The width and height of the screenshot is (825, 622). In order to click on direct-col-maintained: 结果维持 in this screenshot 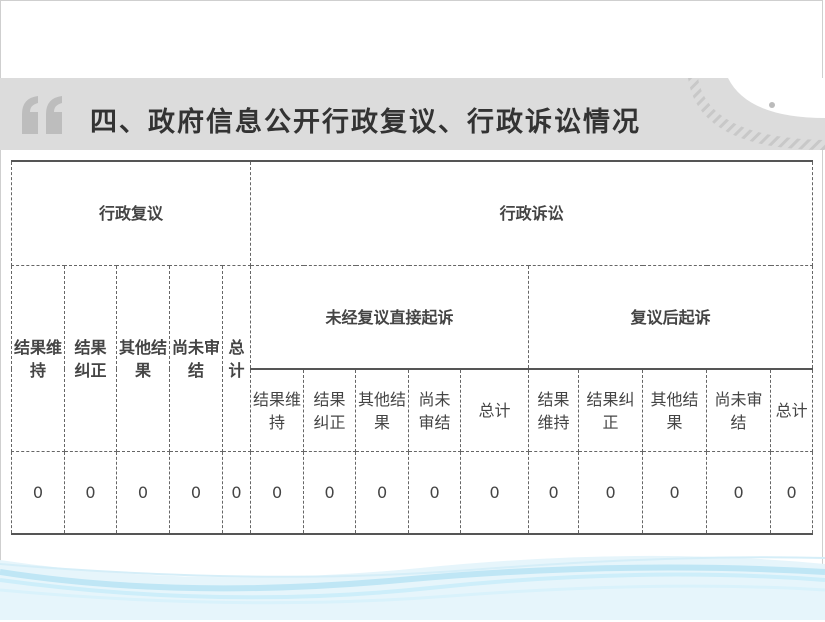, I will do `click(277, 410)`.